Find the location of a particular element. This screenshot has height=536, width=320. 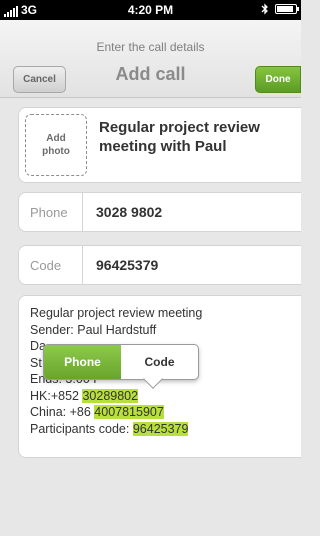

note-line-china: China: +86 4007815907 is located at coordinates (160, 412).